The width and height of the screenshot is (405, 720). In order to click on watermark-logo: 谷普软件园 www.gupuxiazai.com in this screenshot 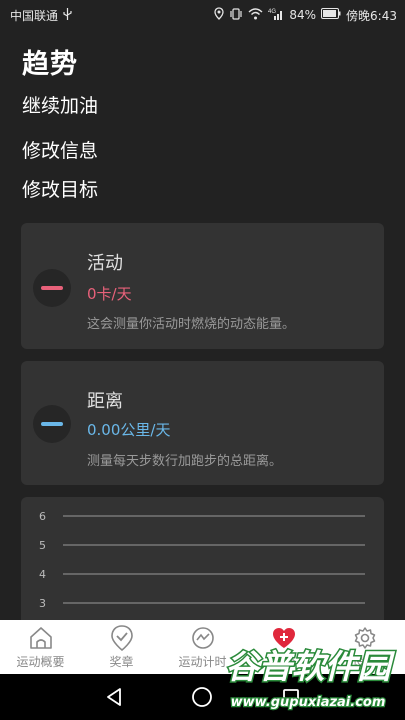, I will do `click(308, 678)`.